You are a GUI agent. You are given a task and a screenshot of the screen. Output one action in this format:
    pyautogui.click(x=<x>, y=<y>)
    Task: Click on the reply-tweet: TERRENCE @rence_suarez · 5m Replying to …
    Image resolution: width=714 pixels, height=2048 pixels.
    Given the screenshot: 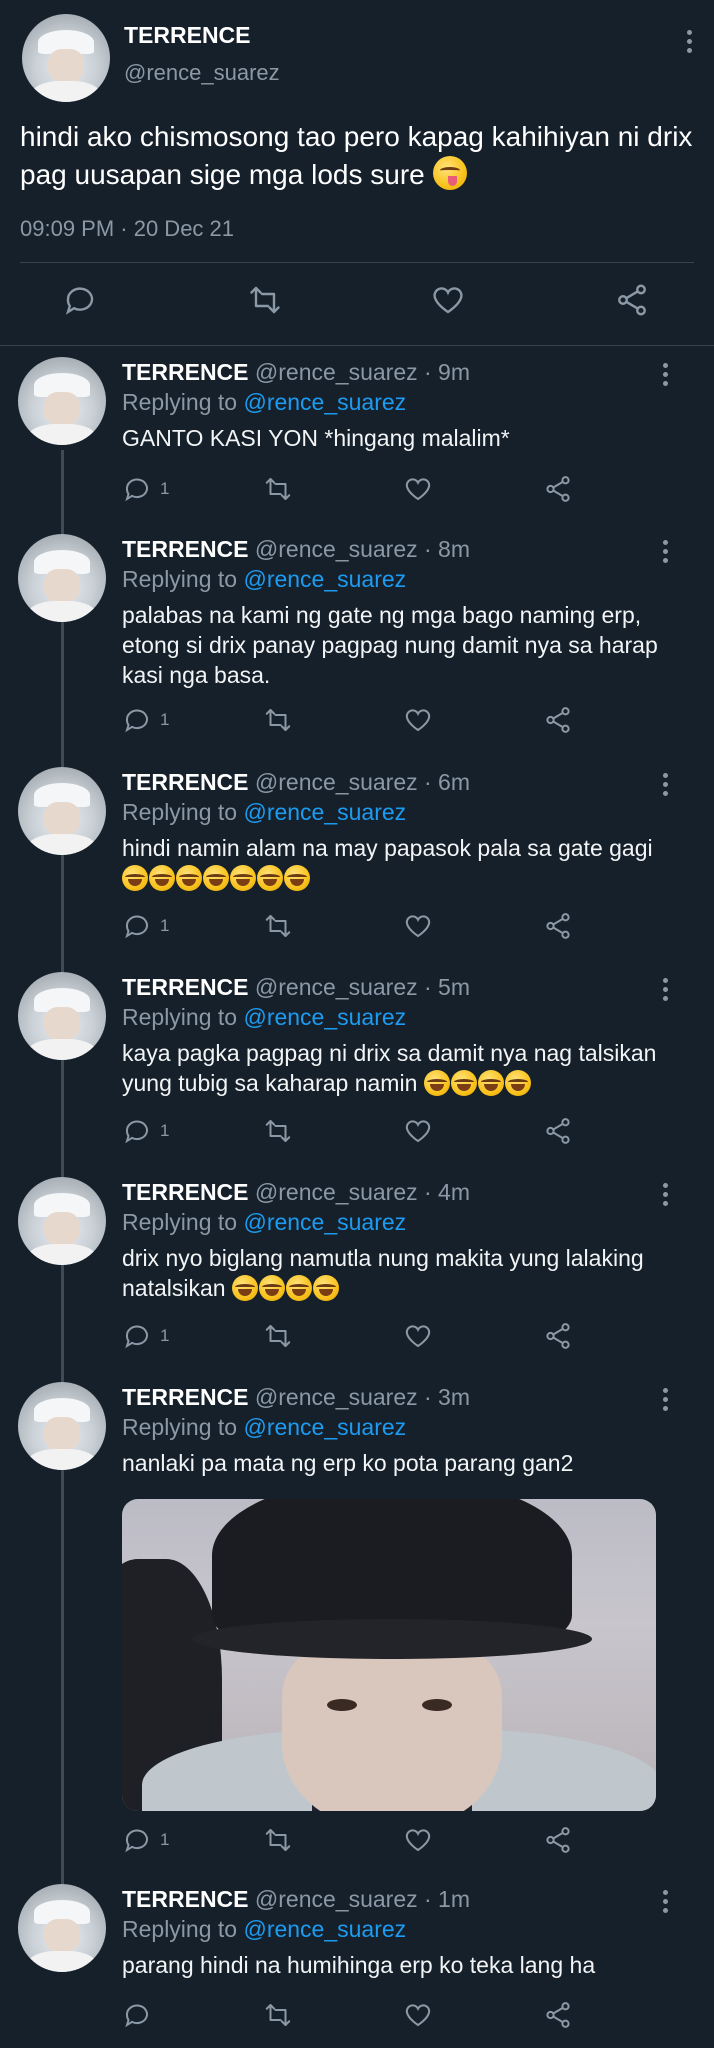 What is the action you would take?
    pyautogui.click(x=357, y=1062)
    